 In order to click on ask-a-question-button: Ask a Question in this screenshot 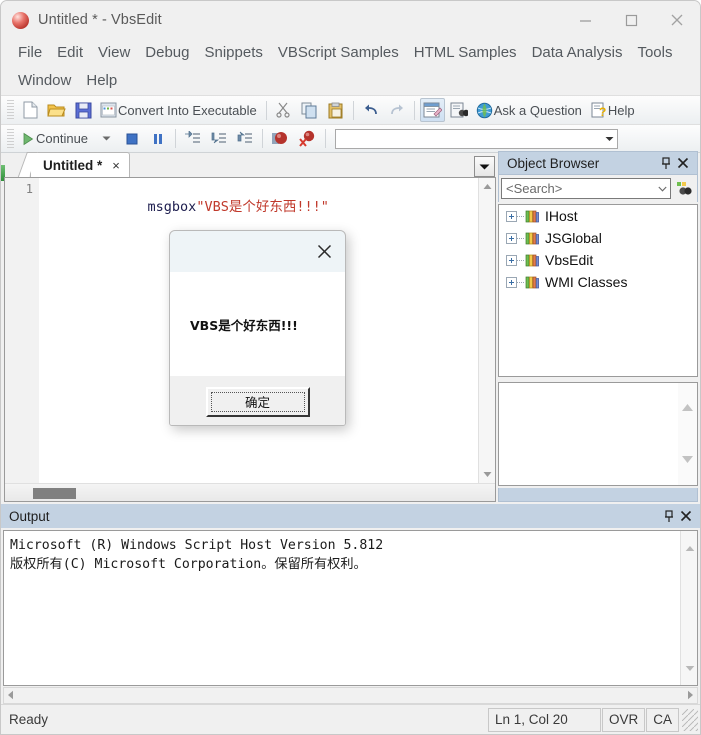, I will do `click(529, 110)`.